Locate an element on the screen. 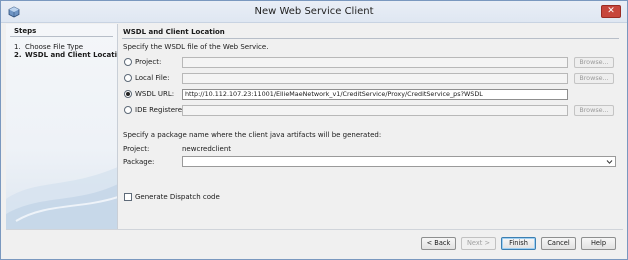  ide-registered-radio: IDE Registered: is located at coordinates (156, 110).